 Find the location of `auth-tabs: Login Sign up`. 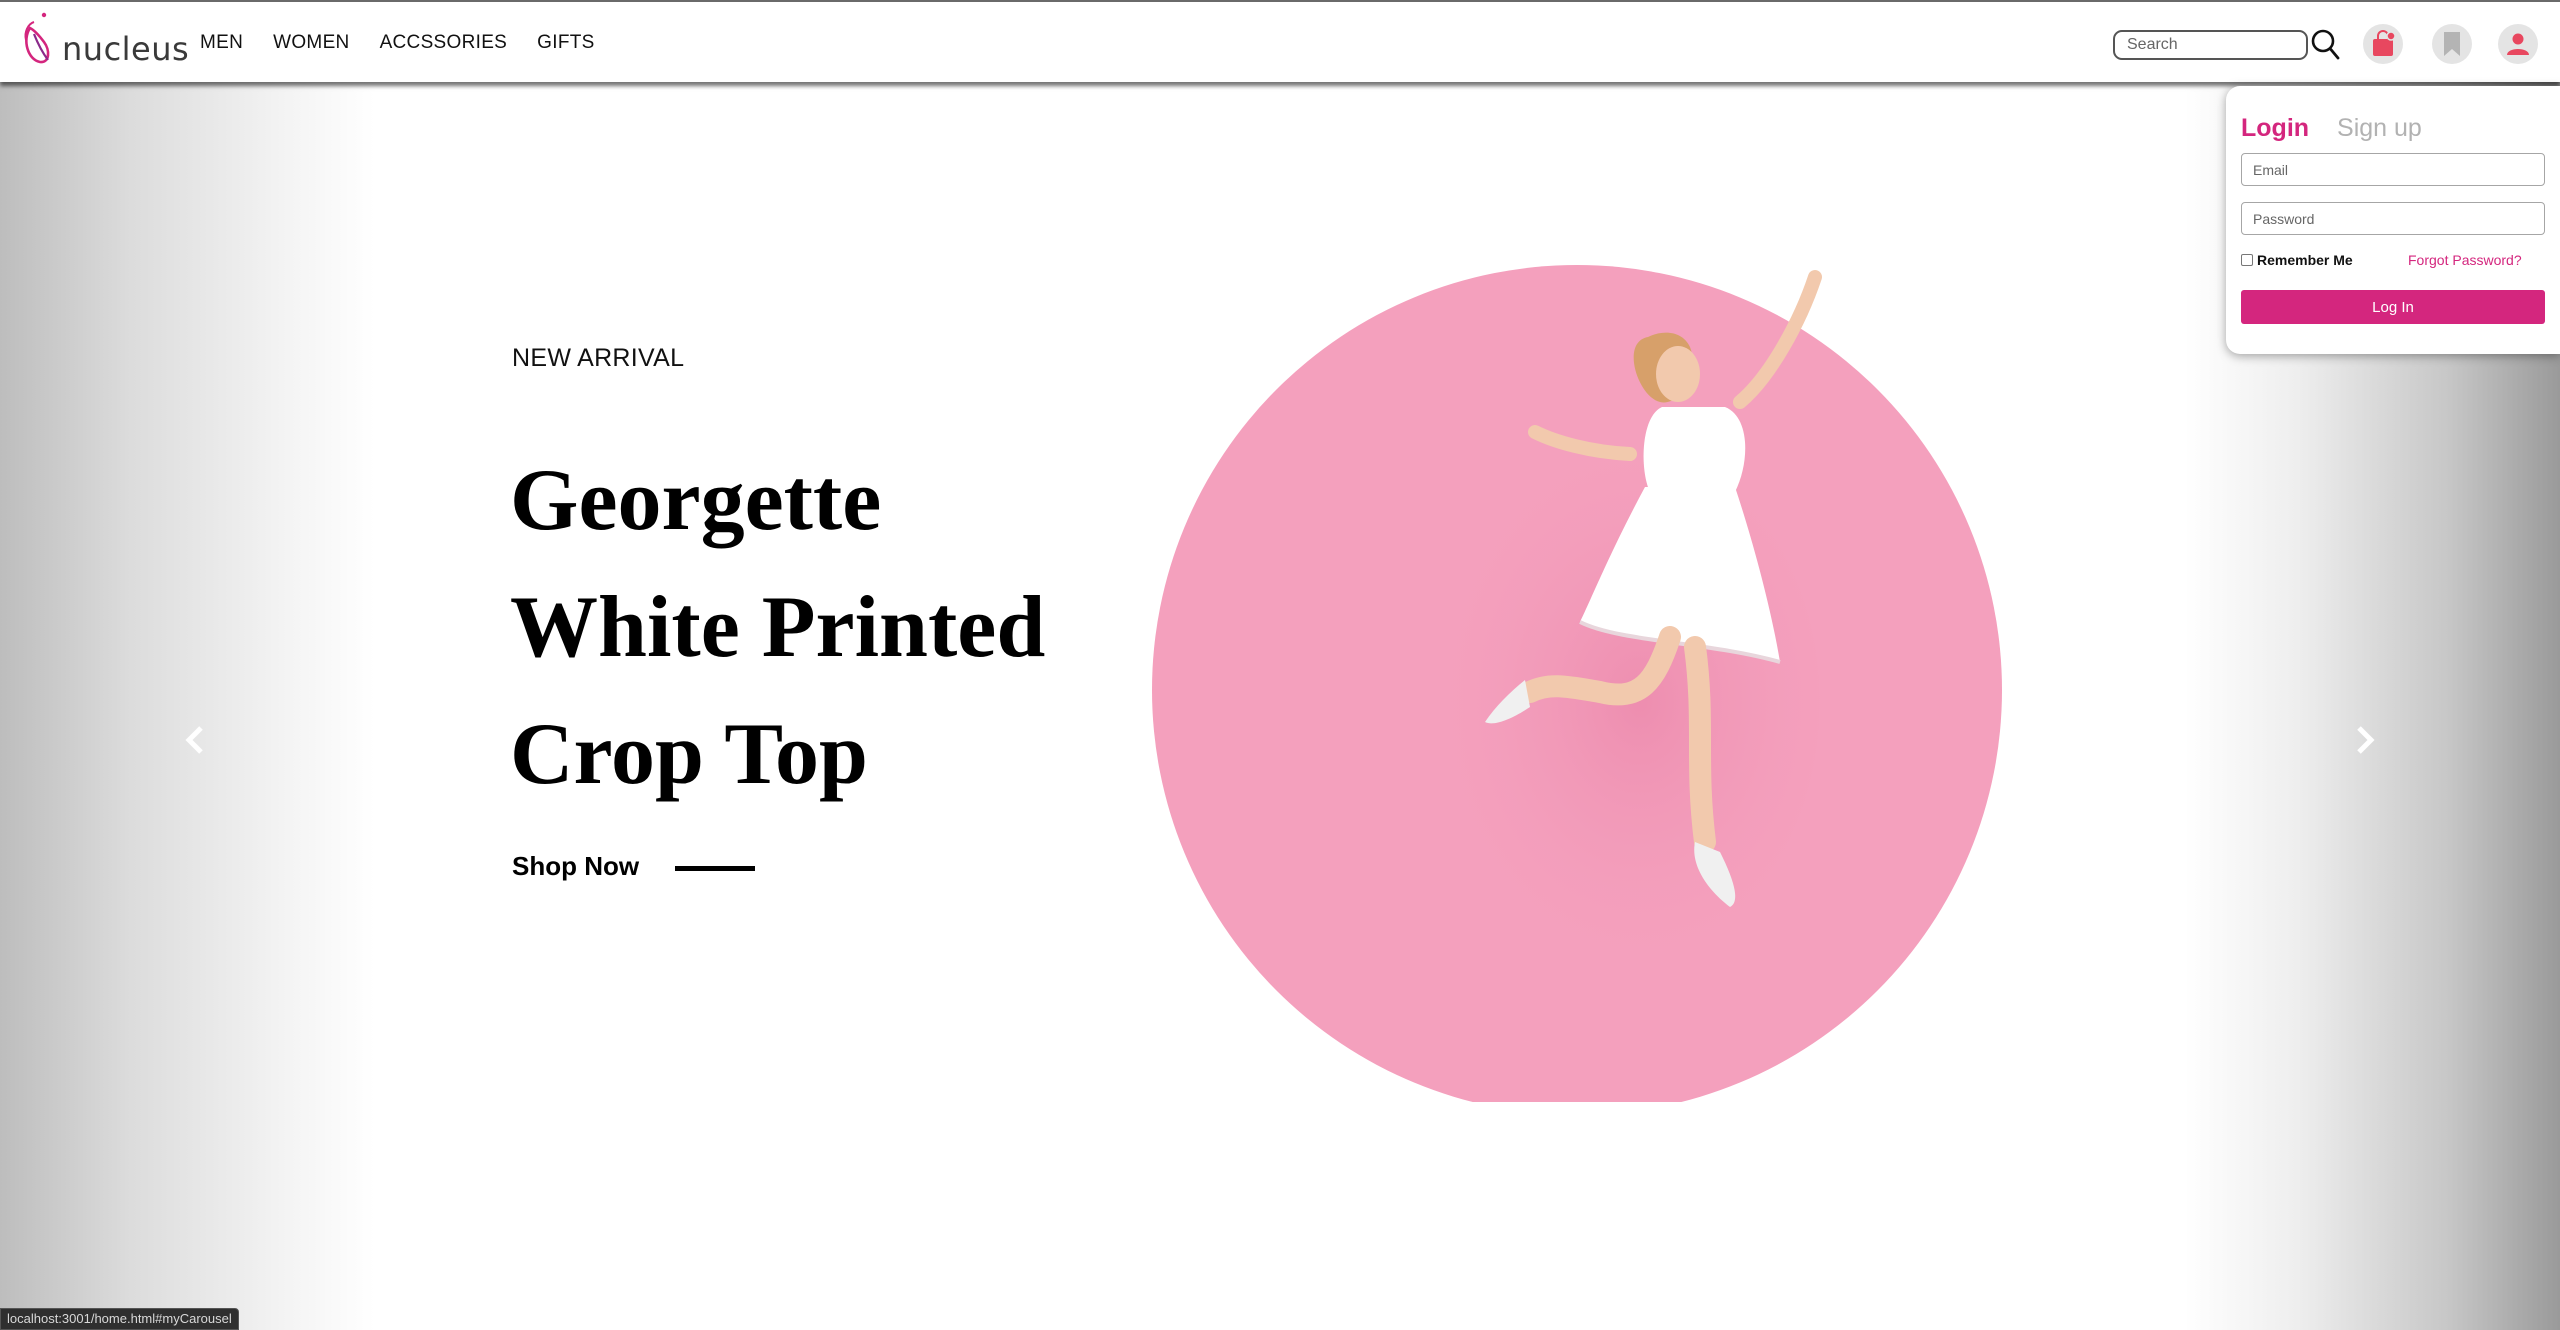

auth-tabs: Login Sign up is located at coordinates (2331, 128).